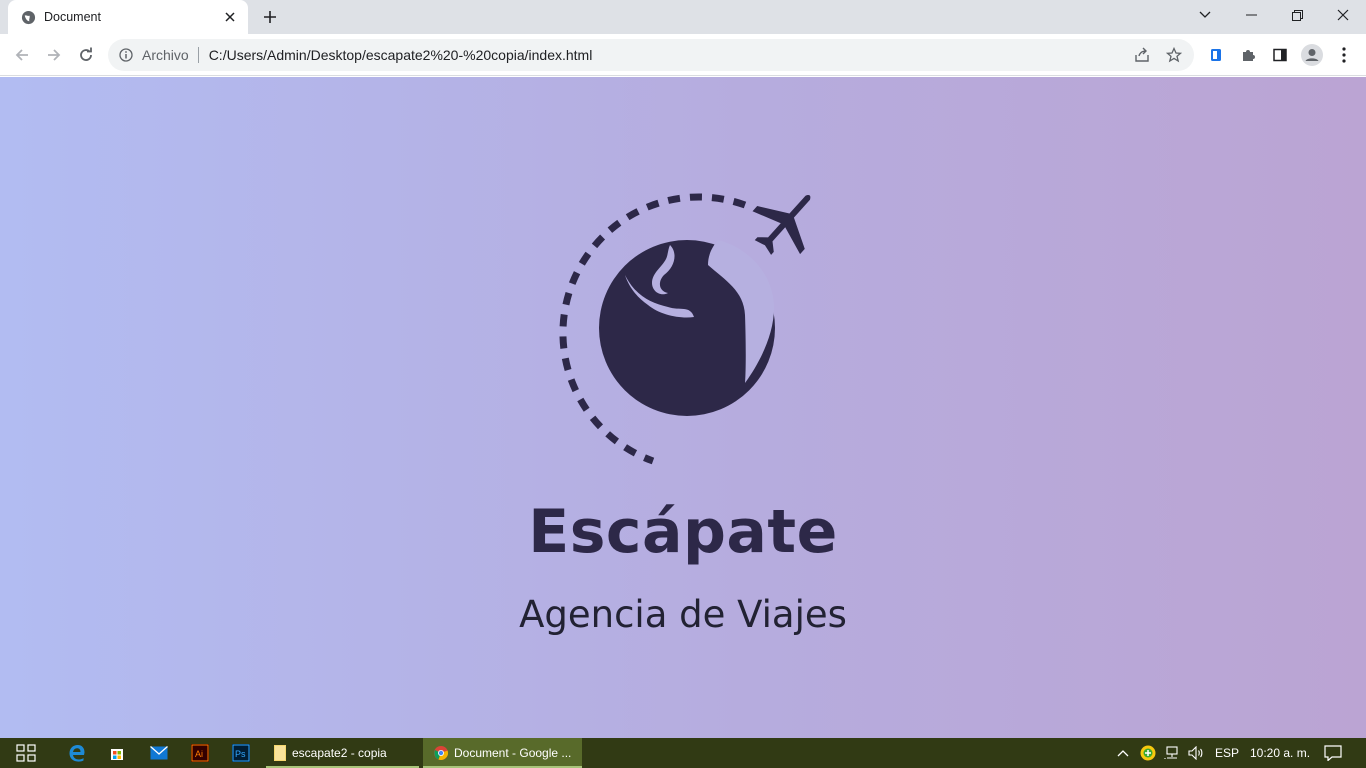 The image size is (1366, 768). I want to click on store-icon, so click(117, 753).